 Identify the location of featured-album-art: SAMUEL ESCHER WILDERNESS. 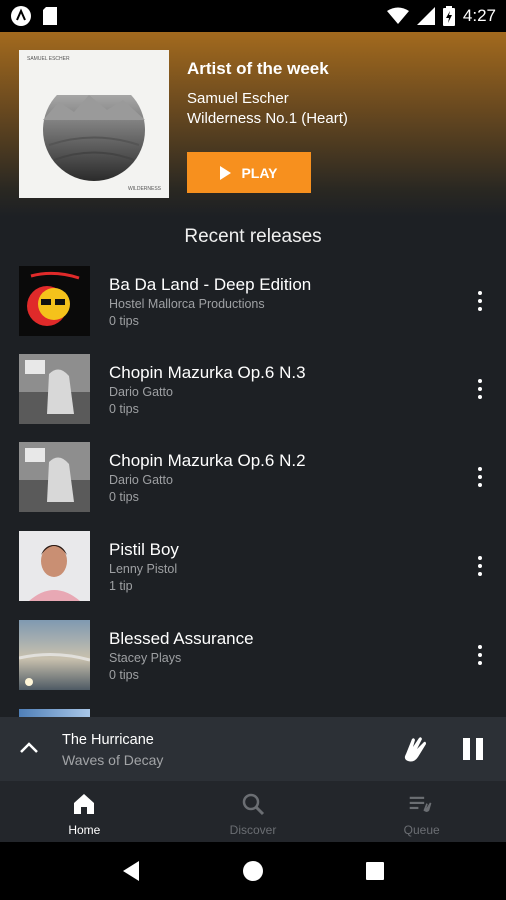
(94, 124).